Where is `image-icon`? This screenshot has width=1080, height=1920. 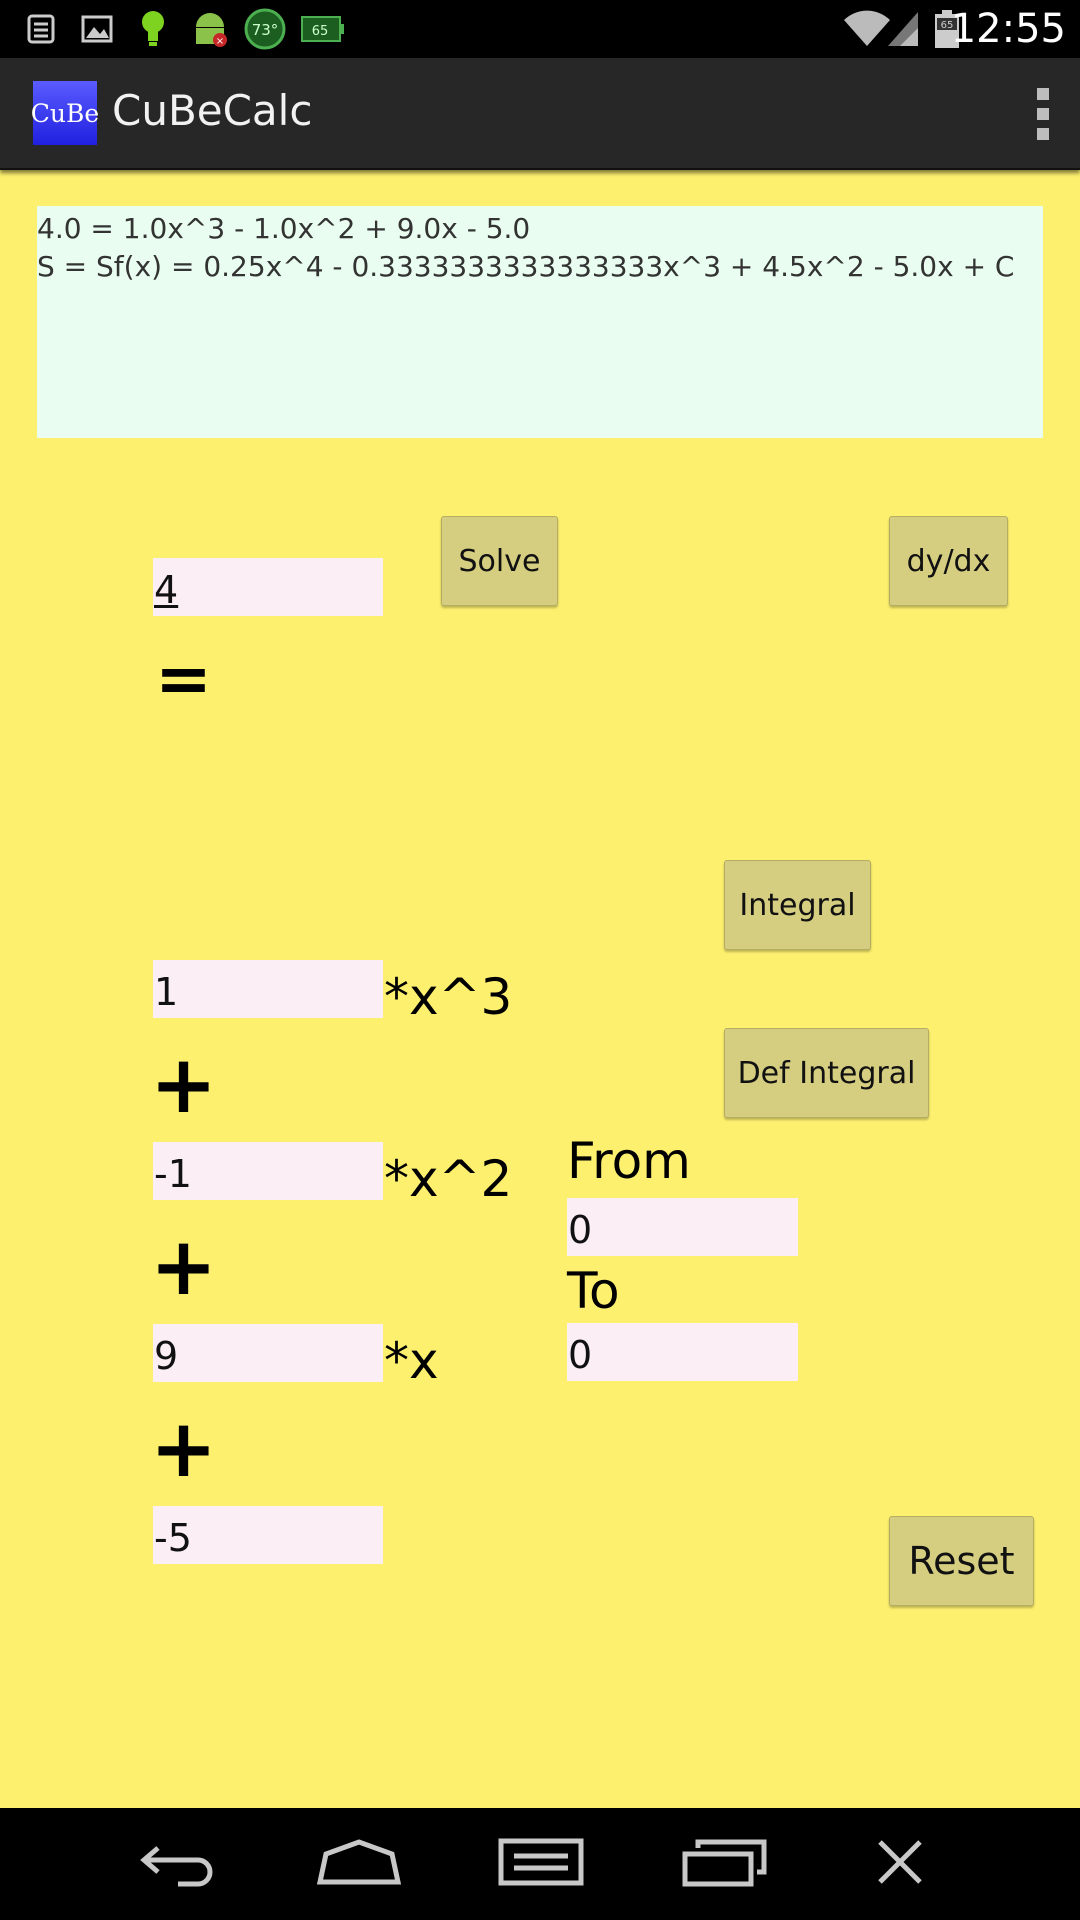 image-icon is located at coordinates (97, 29).